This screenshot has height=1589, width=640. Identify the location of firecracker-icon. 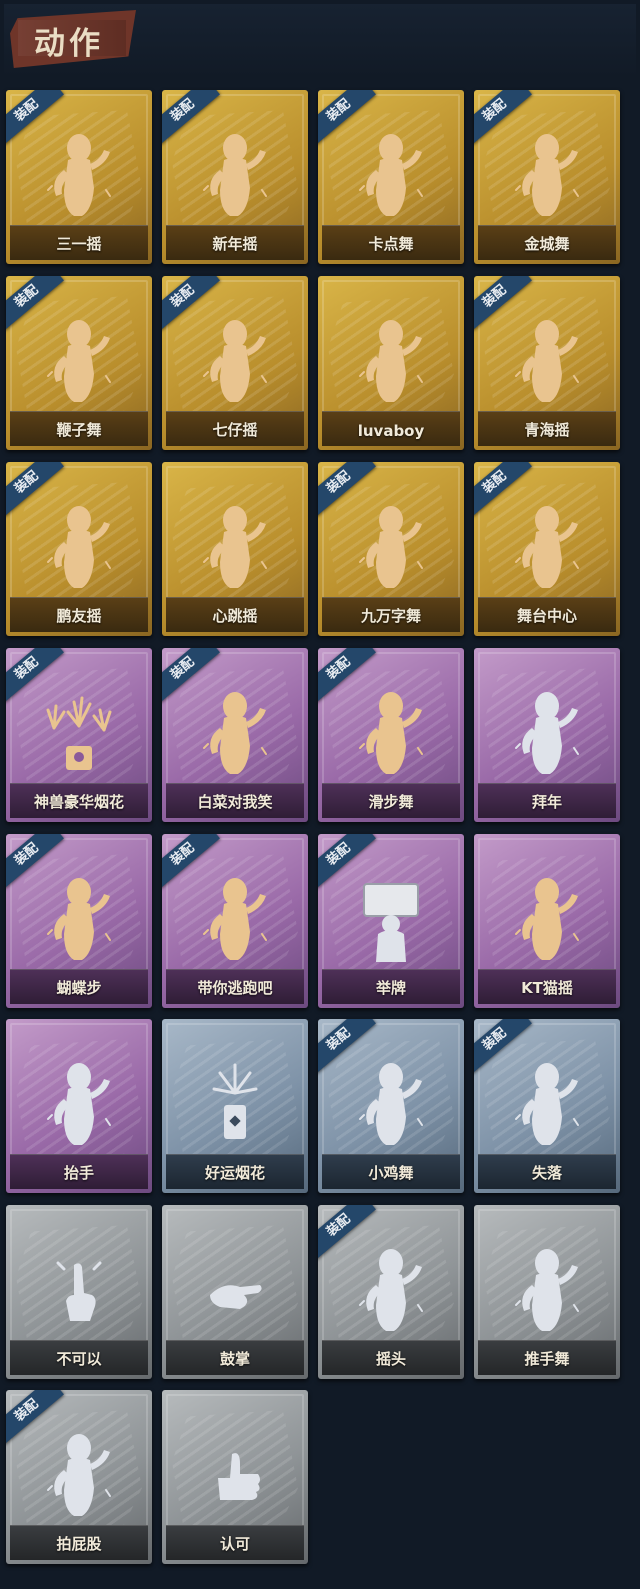
(235, 1104).